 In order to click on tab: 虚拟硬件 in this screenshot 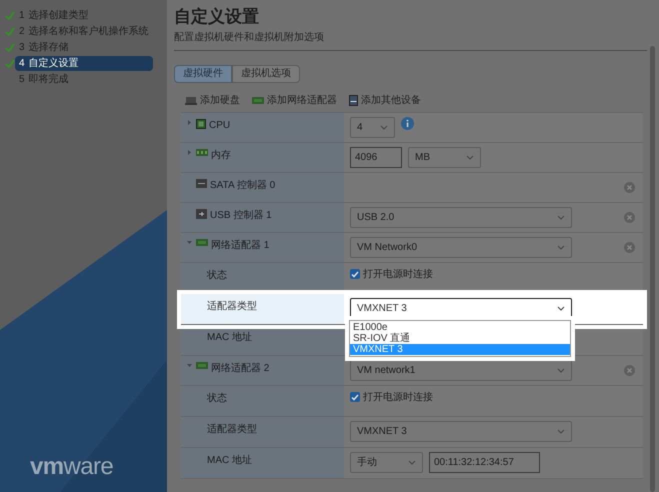, I will do `click(203, 73)`.